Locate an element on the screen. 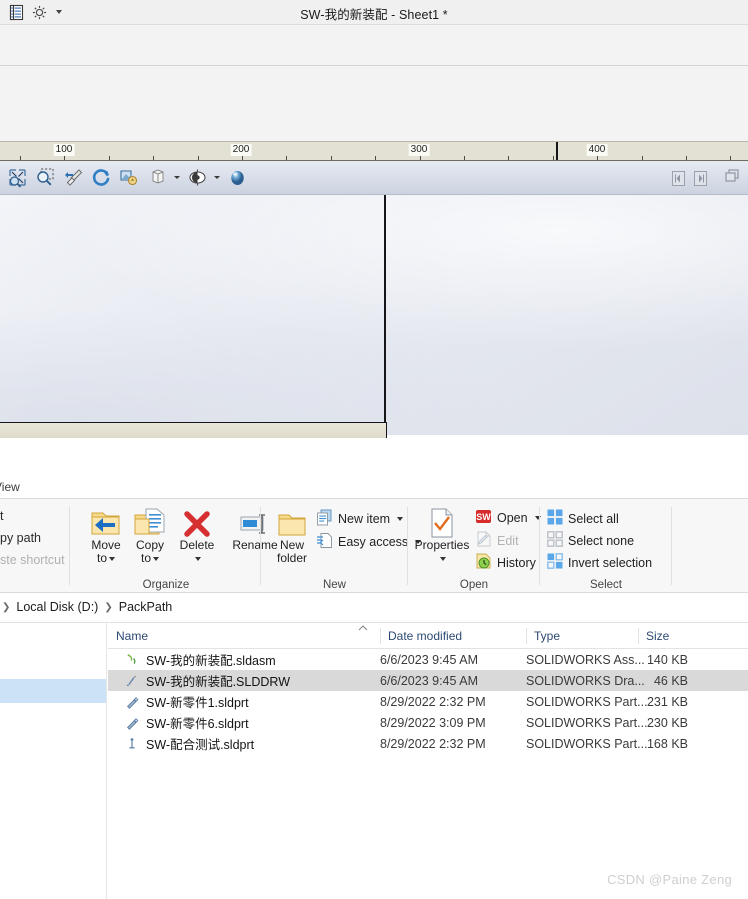  group-separator is located at coordinates (260, 546).